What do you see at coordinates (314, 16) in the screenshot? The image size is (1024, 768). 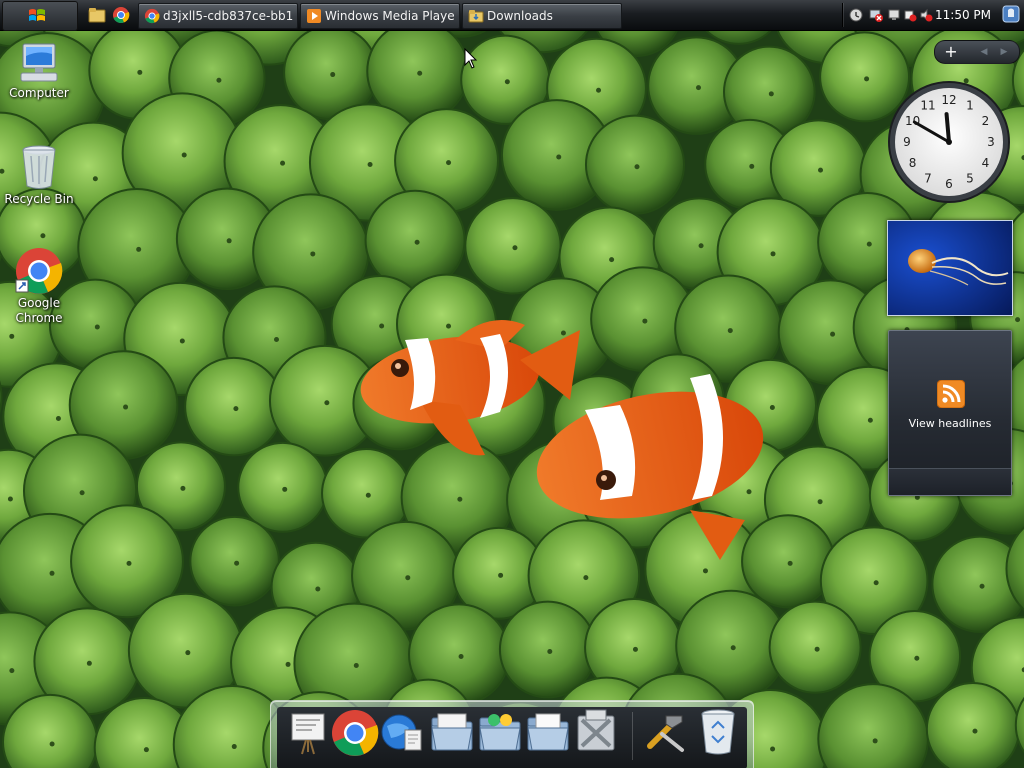 I see `media-player-icon` at bounding box center [314, 16].